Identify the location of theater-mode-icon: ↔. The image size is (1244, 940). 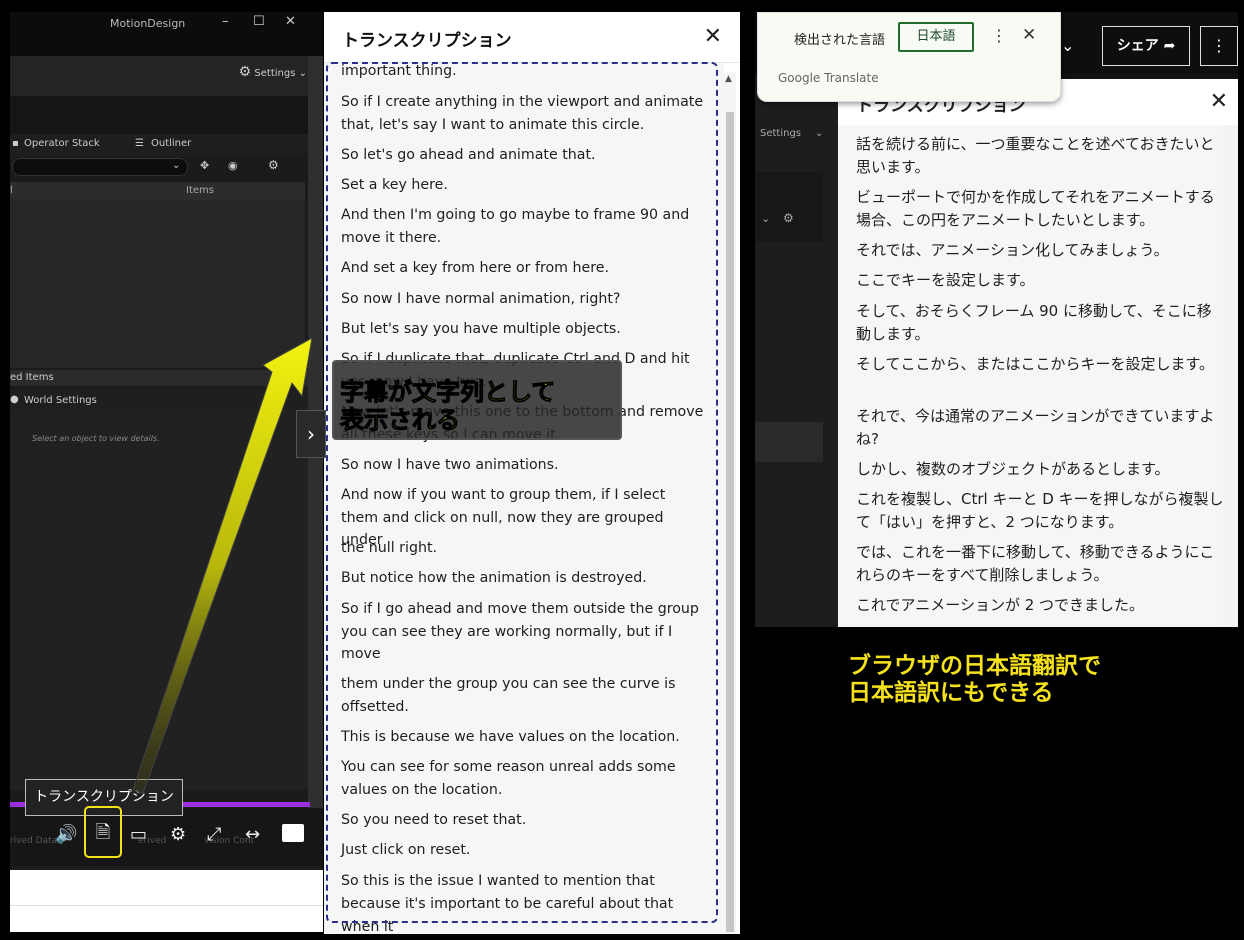
(252, 834).